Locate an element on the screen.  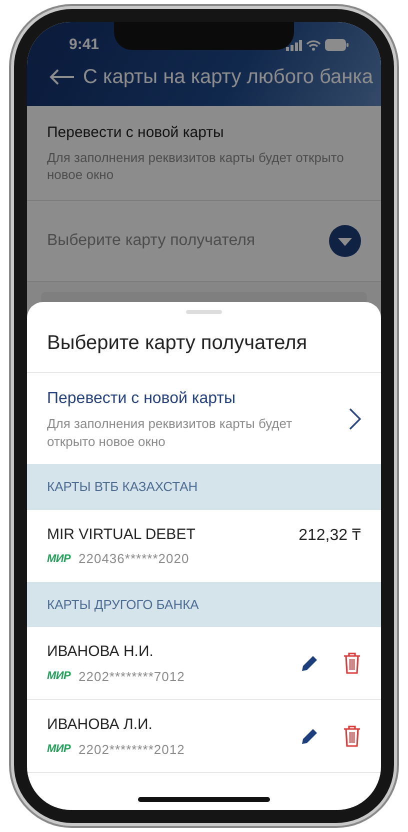
back-arrow-icon is located at coordinates (62, 77).